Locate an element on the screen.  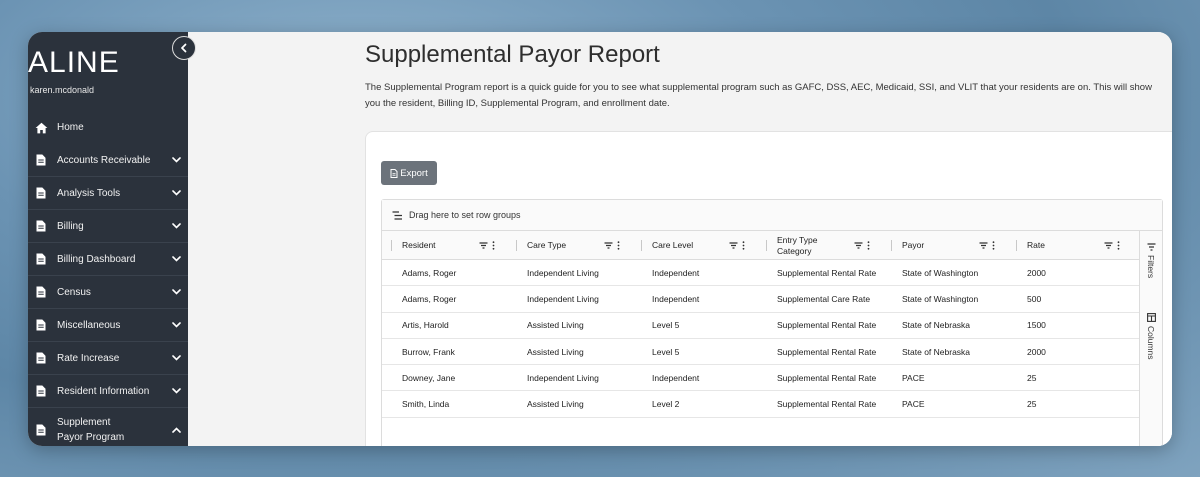
column-header-resident: Resident is located at coordinates (444, 245).